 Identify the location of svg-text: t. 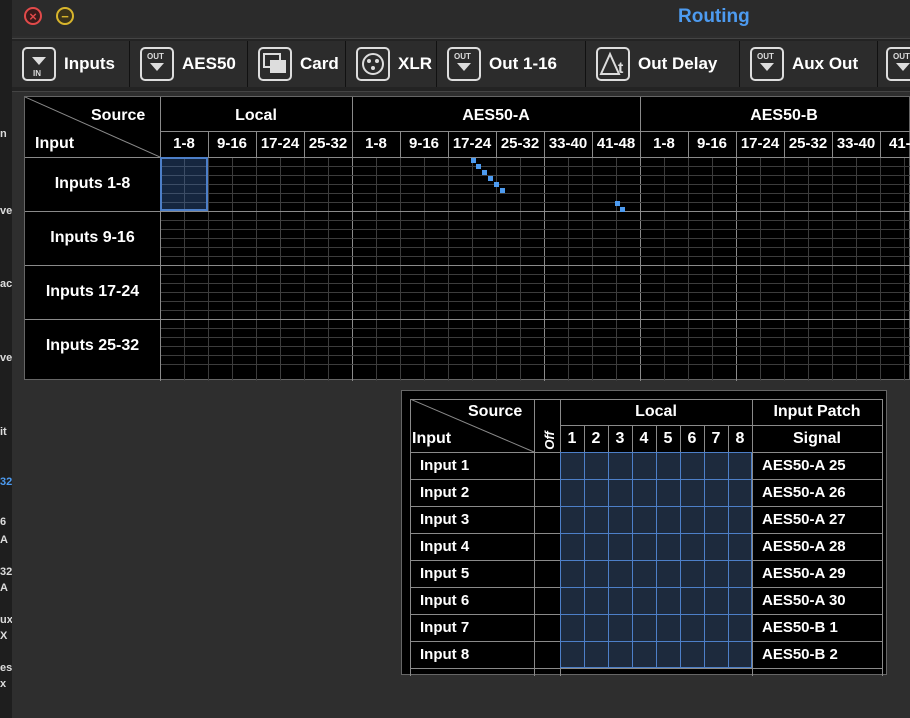
(621, 68).